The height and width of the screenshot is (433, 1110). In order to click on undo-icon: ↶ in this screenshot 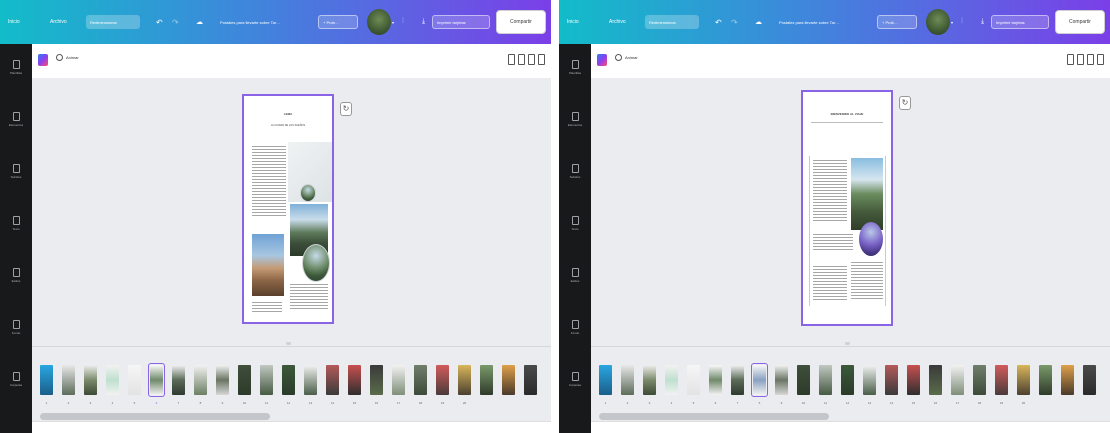, I will do `click(718, 22)`.